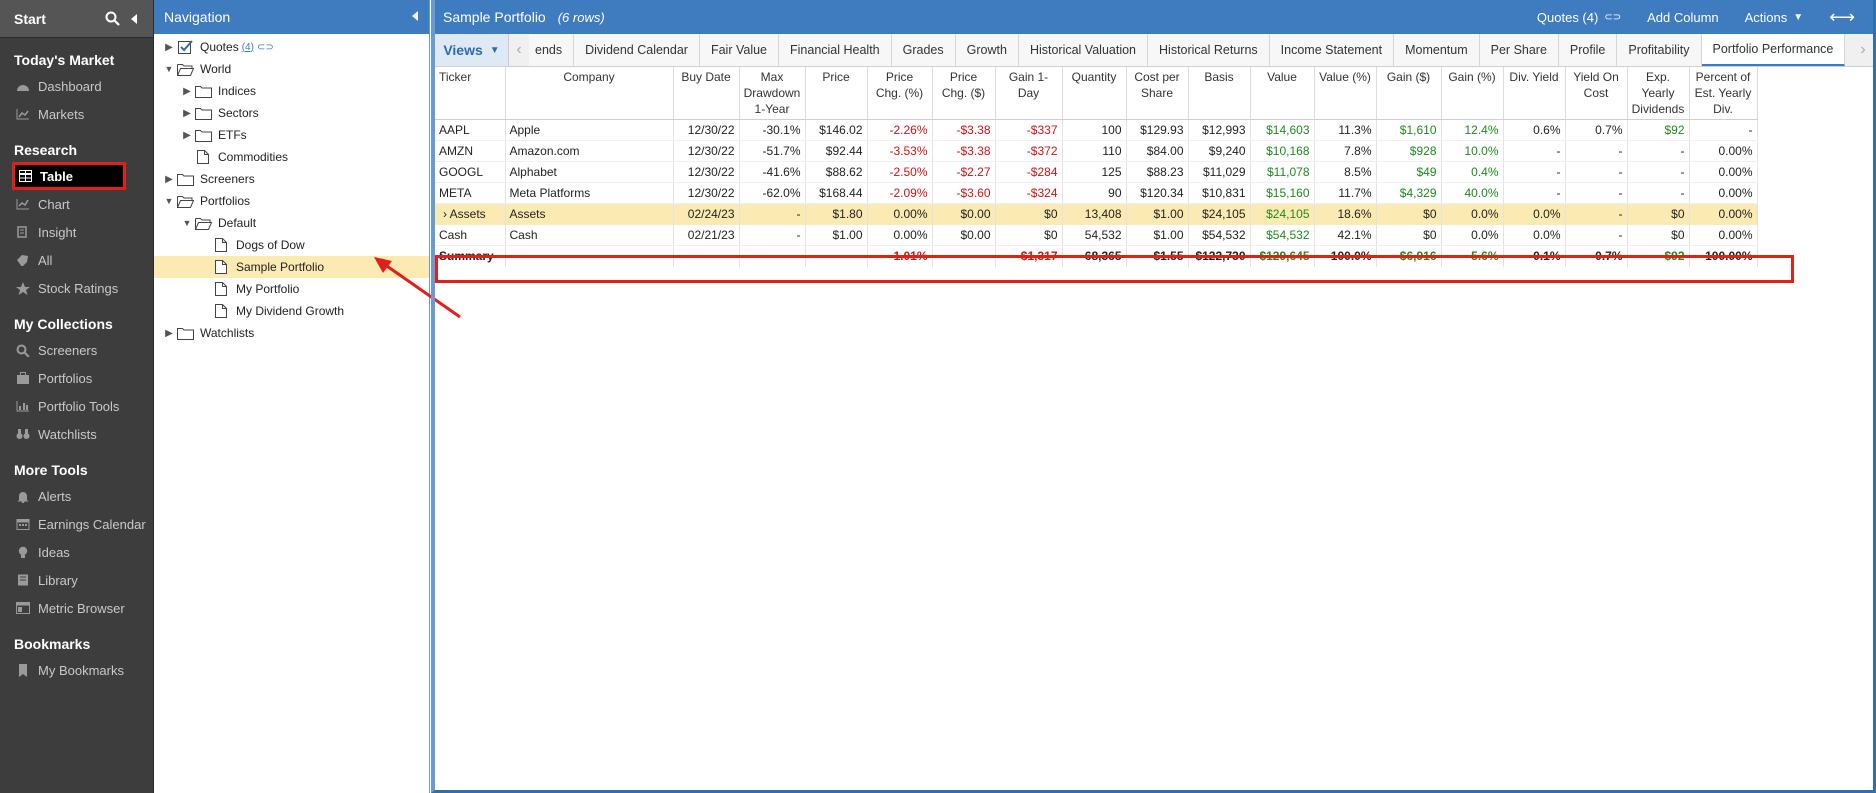 The image size is (1876, 793). Describe the element at coordinates (1579, 17) in the screenshot. I see `quotes-button: Quotes (4) ⊂⊃` at that location.